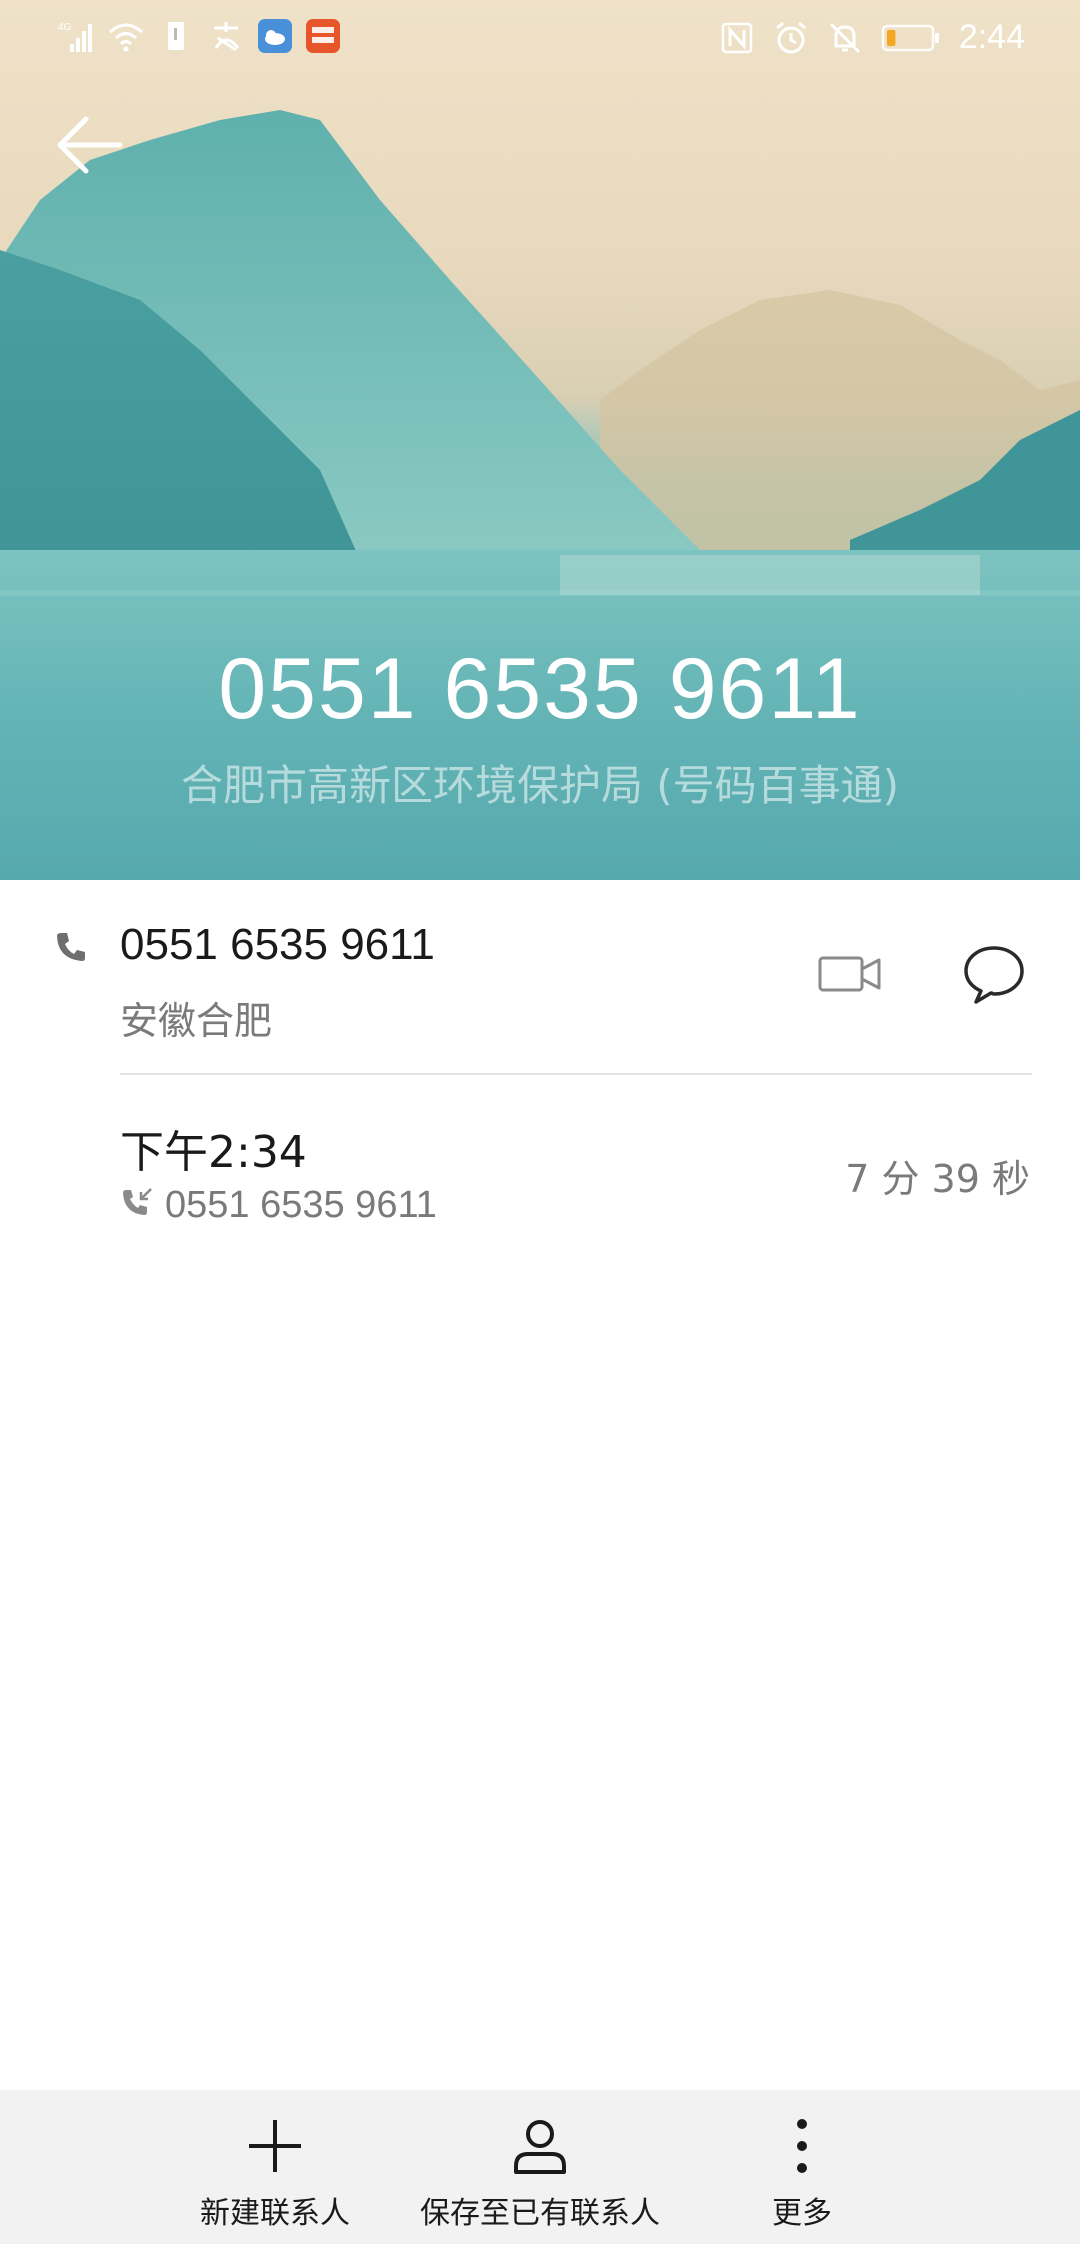 The width and height of the screenshot is (1080, 2244). I want to click on more-label: 更多, so click(802, 2213).